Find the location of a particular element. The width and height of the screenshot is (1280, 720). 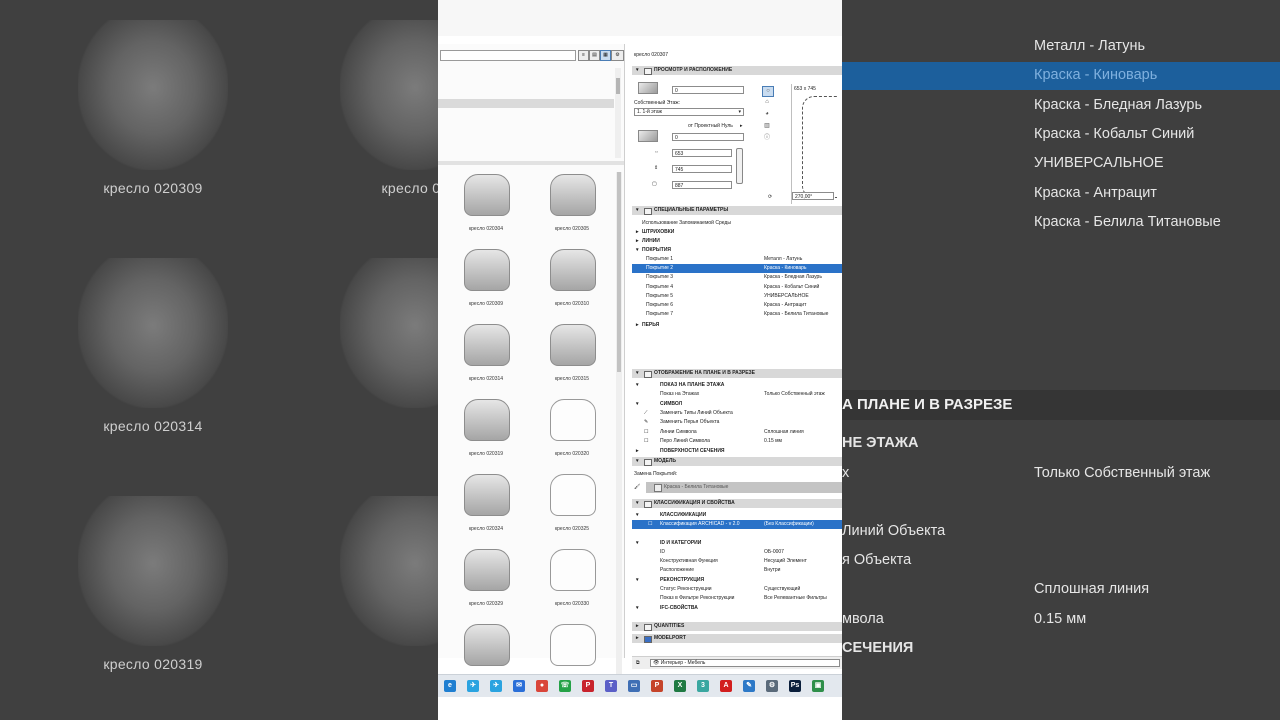

show-on-stories-row: Показ на Этажах Только Собственный этаж is located at coordinates (737, 394).